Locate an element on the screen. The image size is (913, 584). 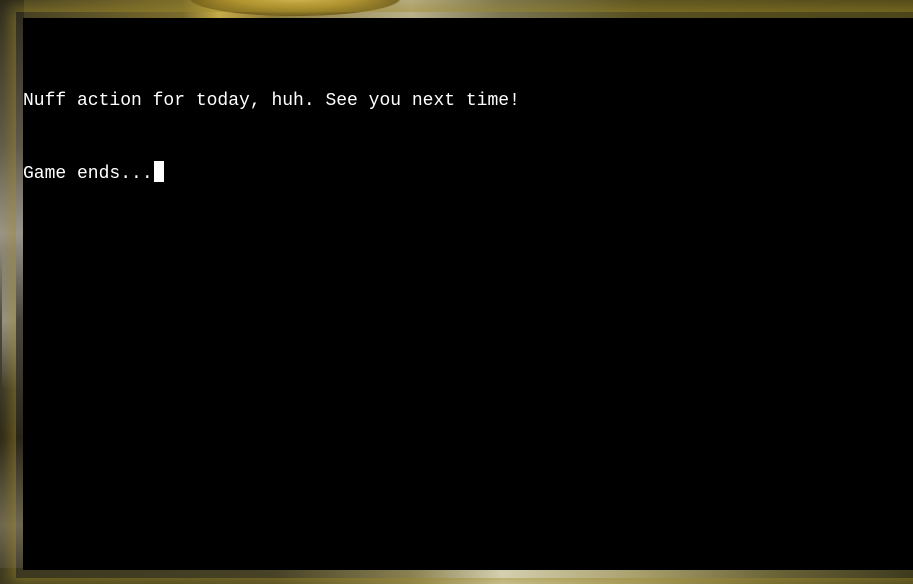
text-cursor is located at coordinates (158, 171).